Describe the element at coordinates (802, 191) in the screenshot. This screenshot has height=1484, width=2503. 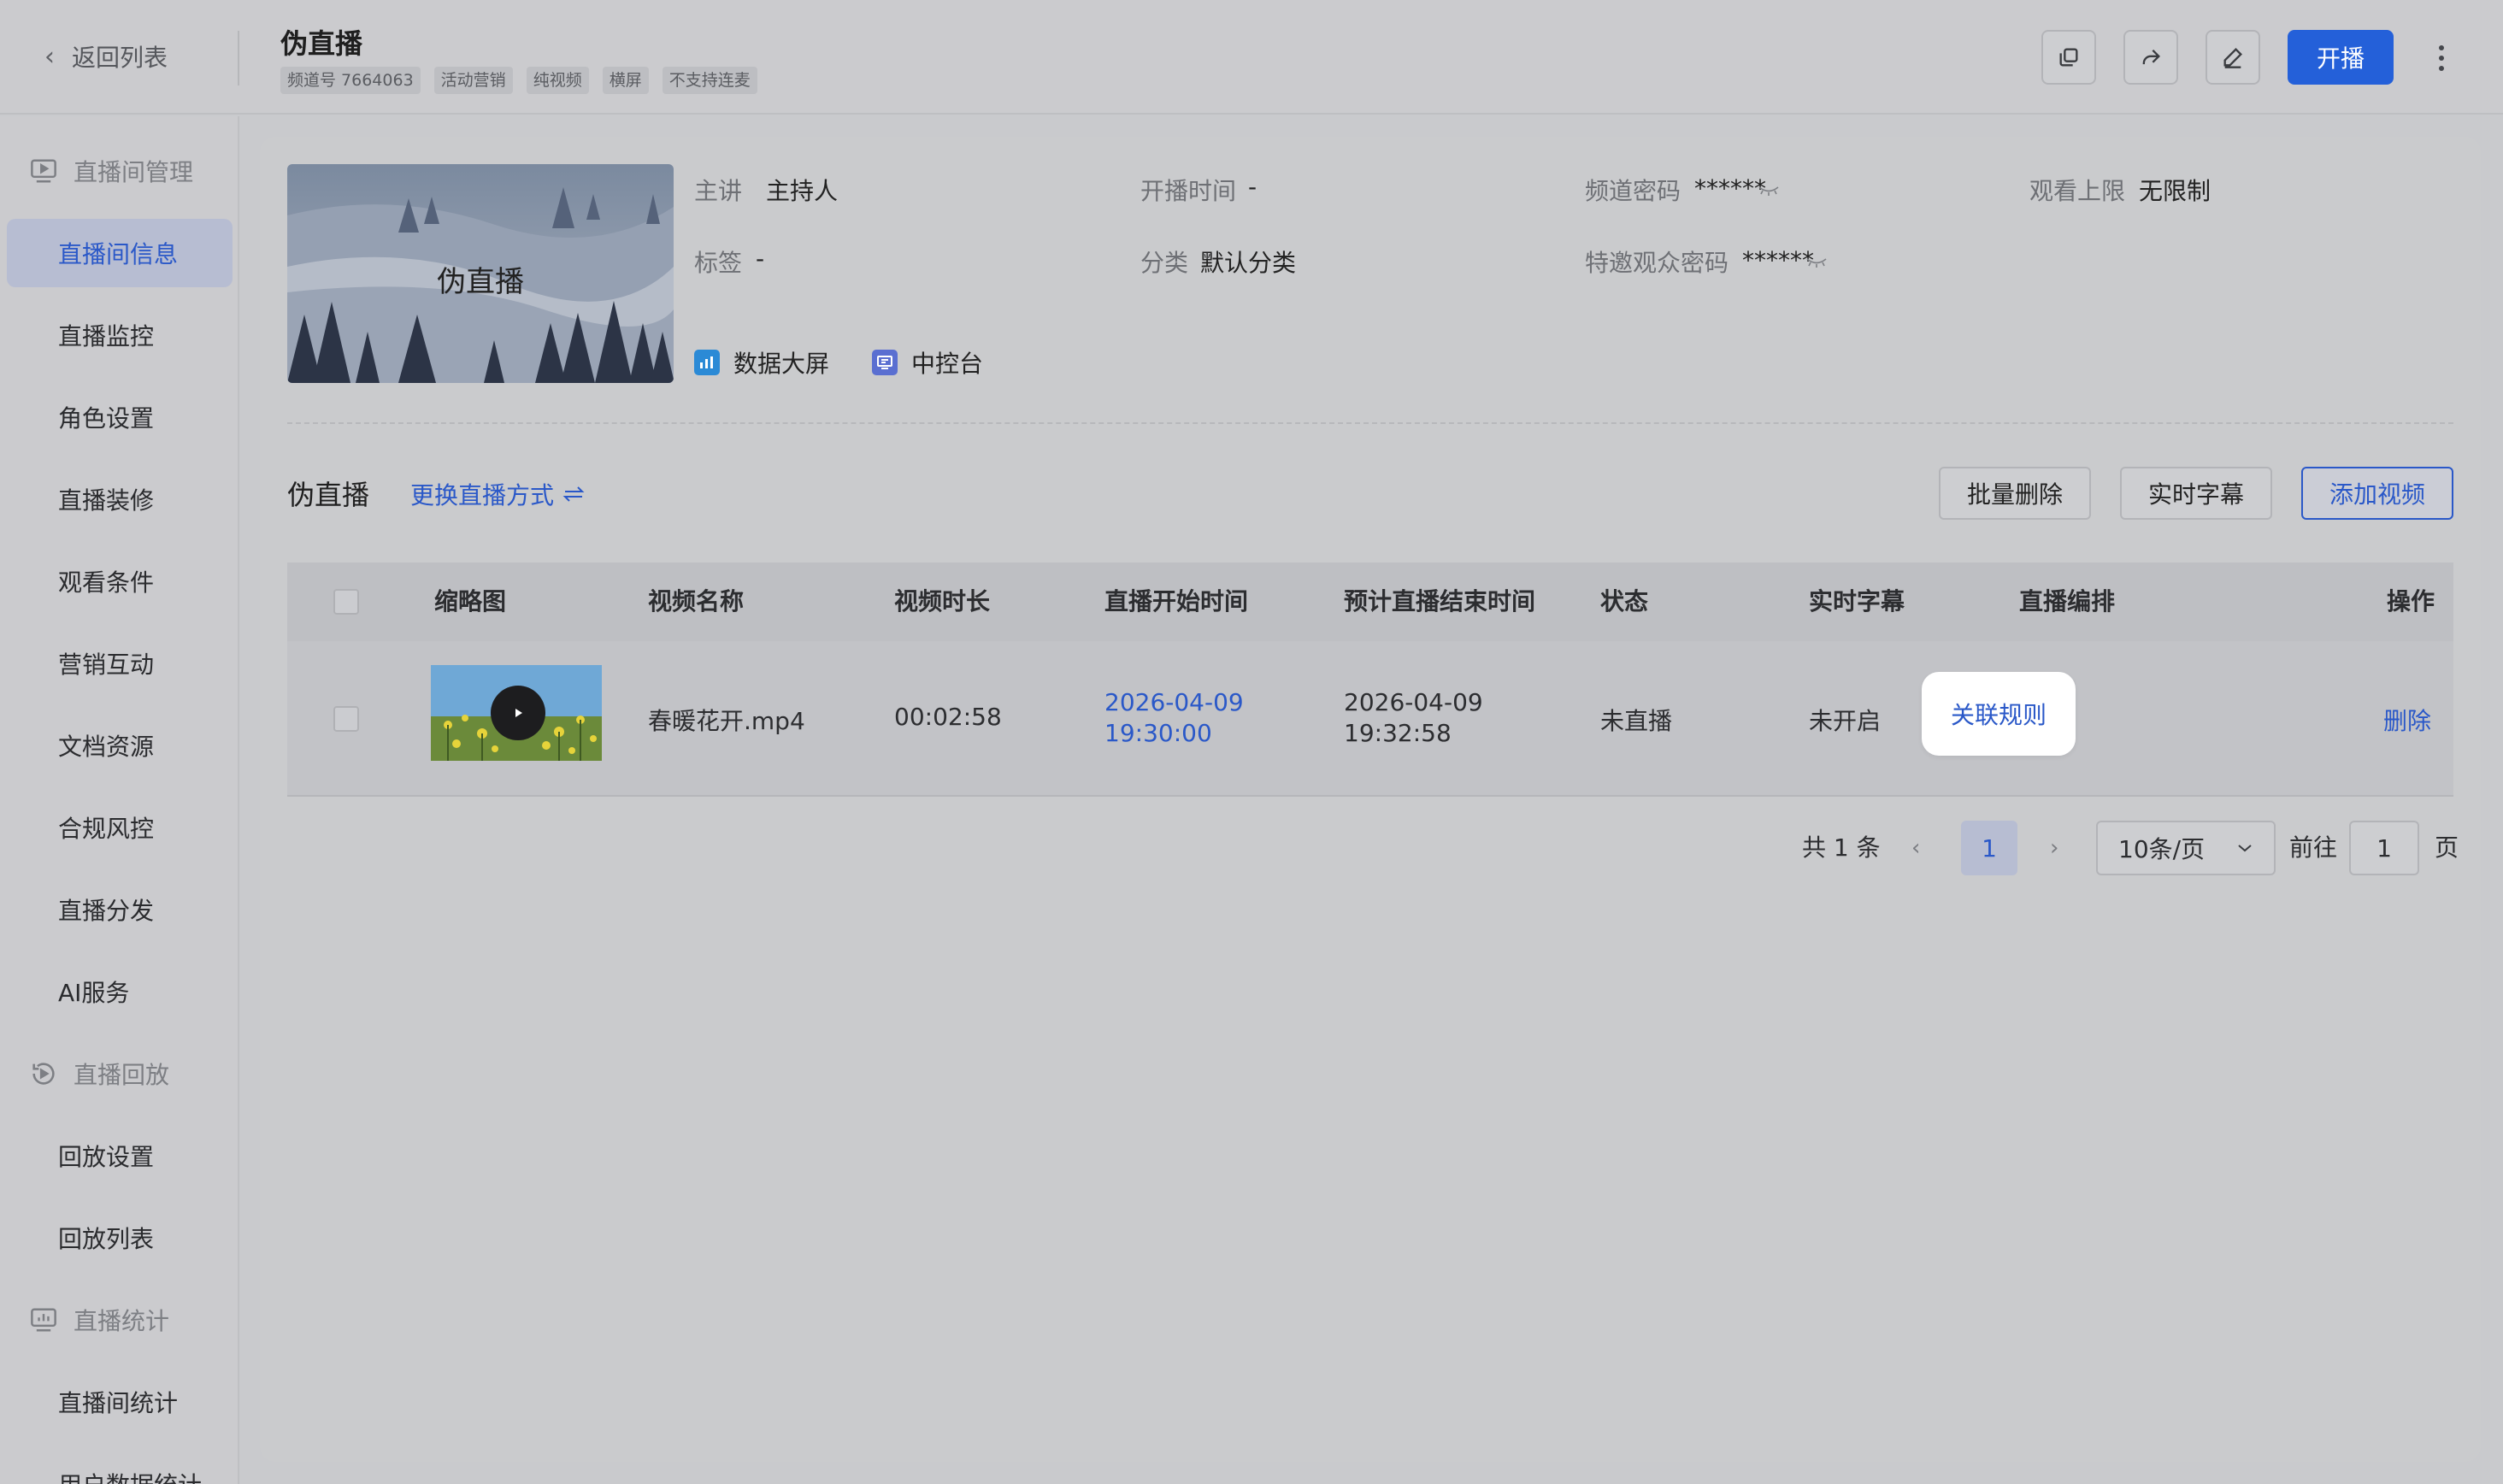
I see `host-value: 主持人` at that location.